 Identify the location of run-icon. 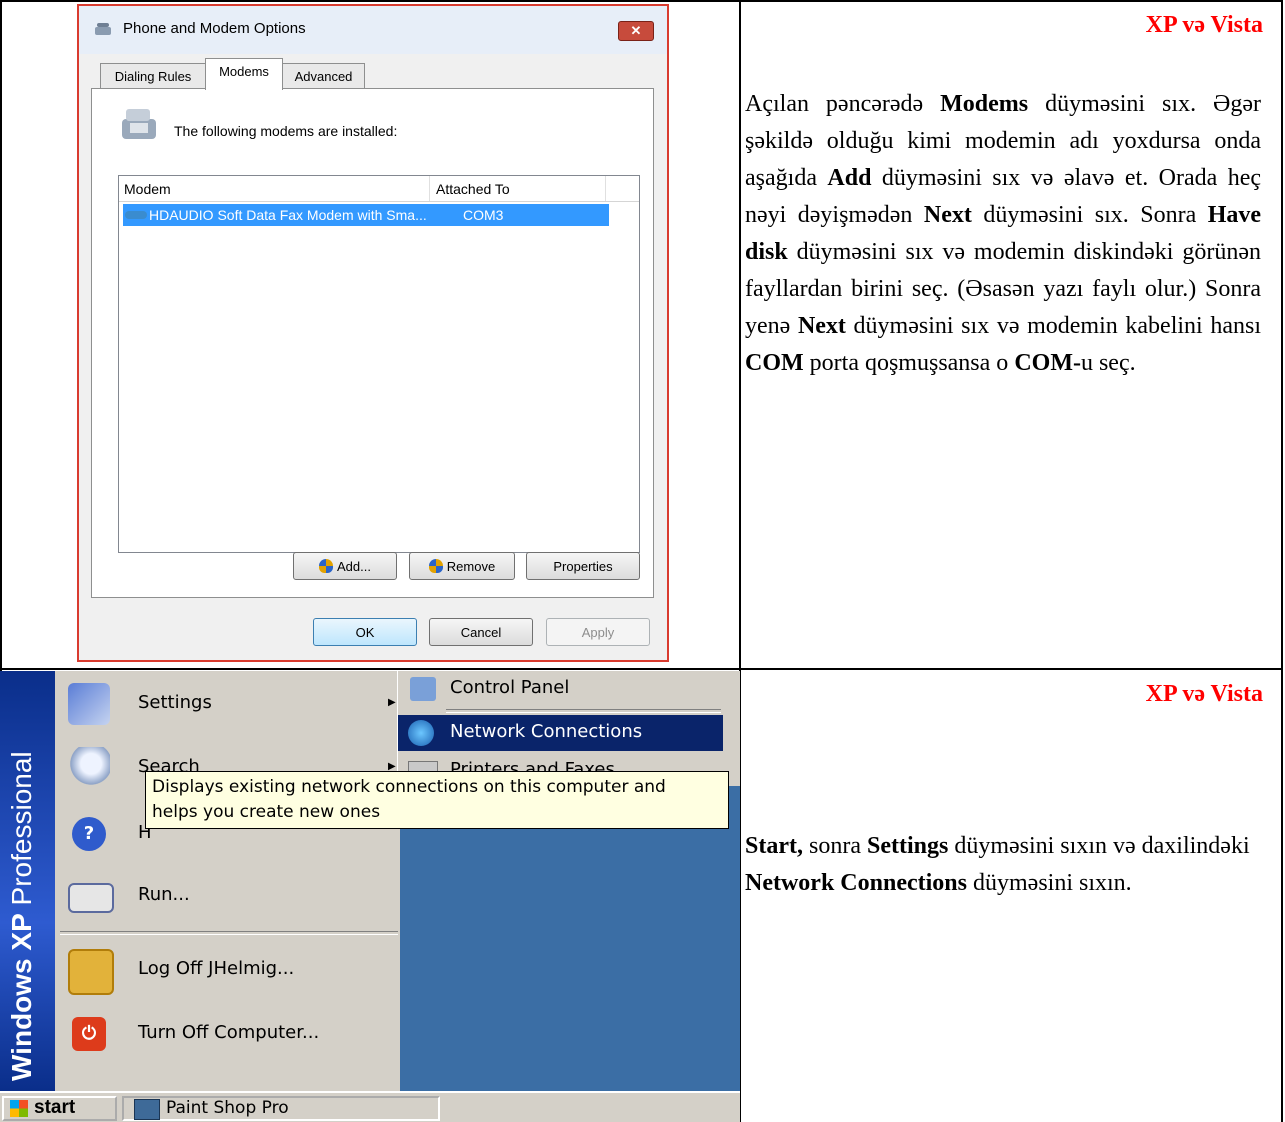
(91, 898).